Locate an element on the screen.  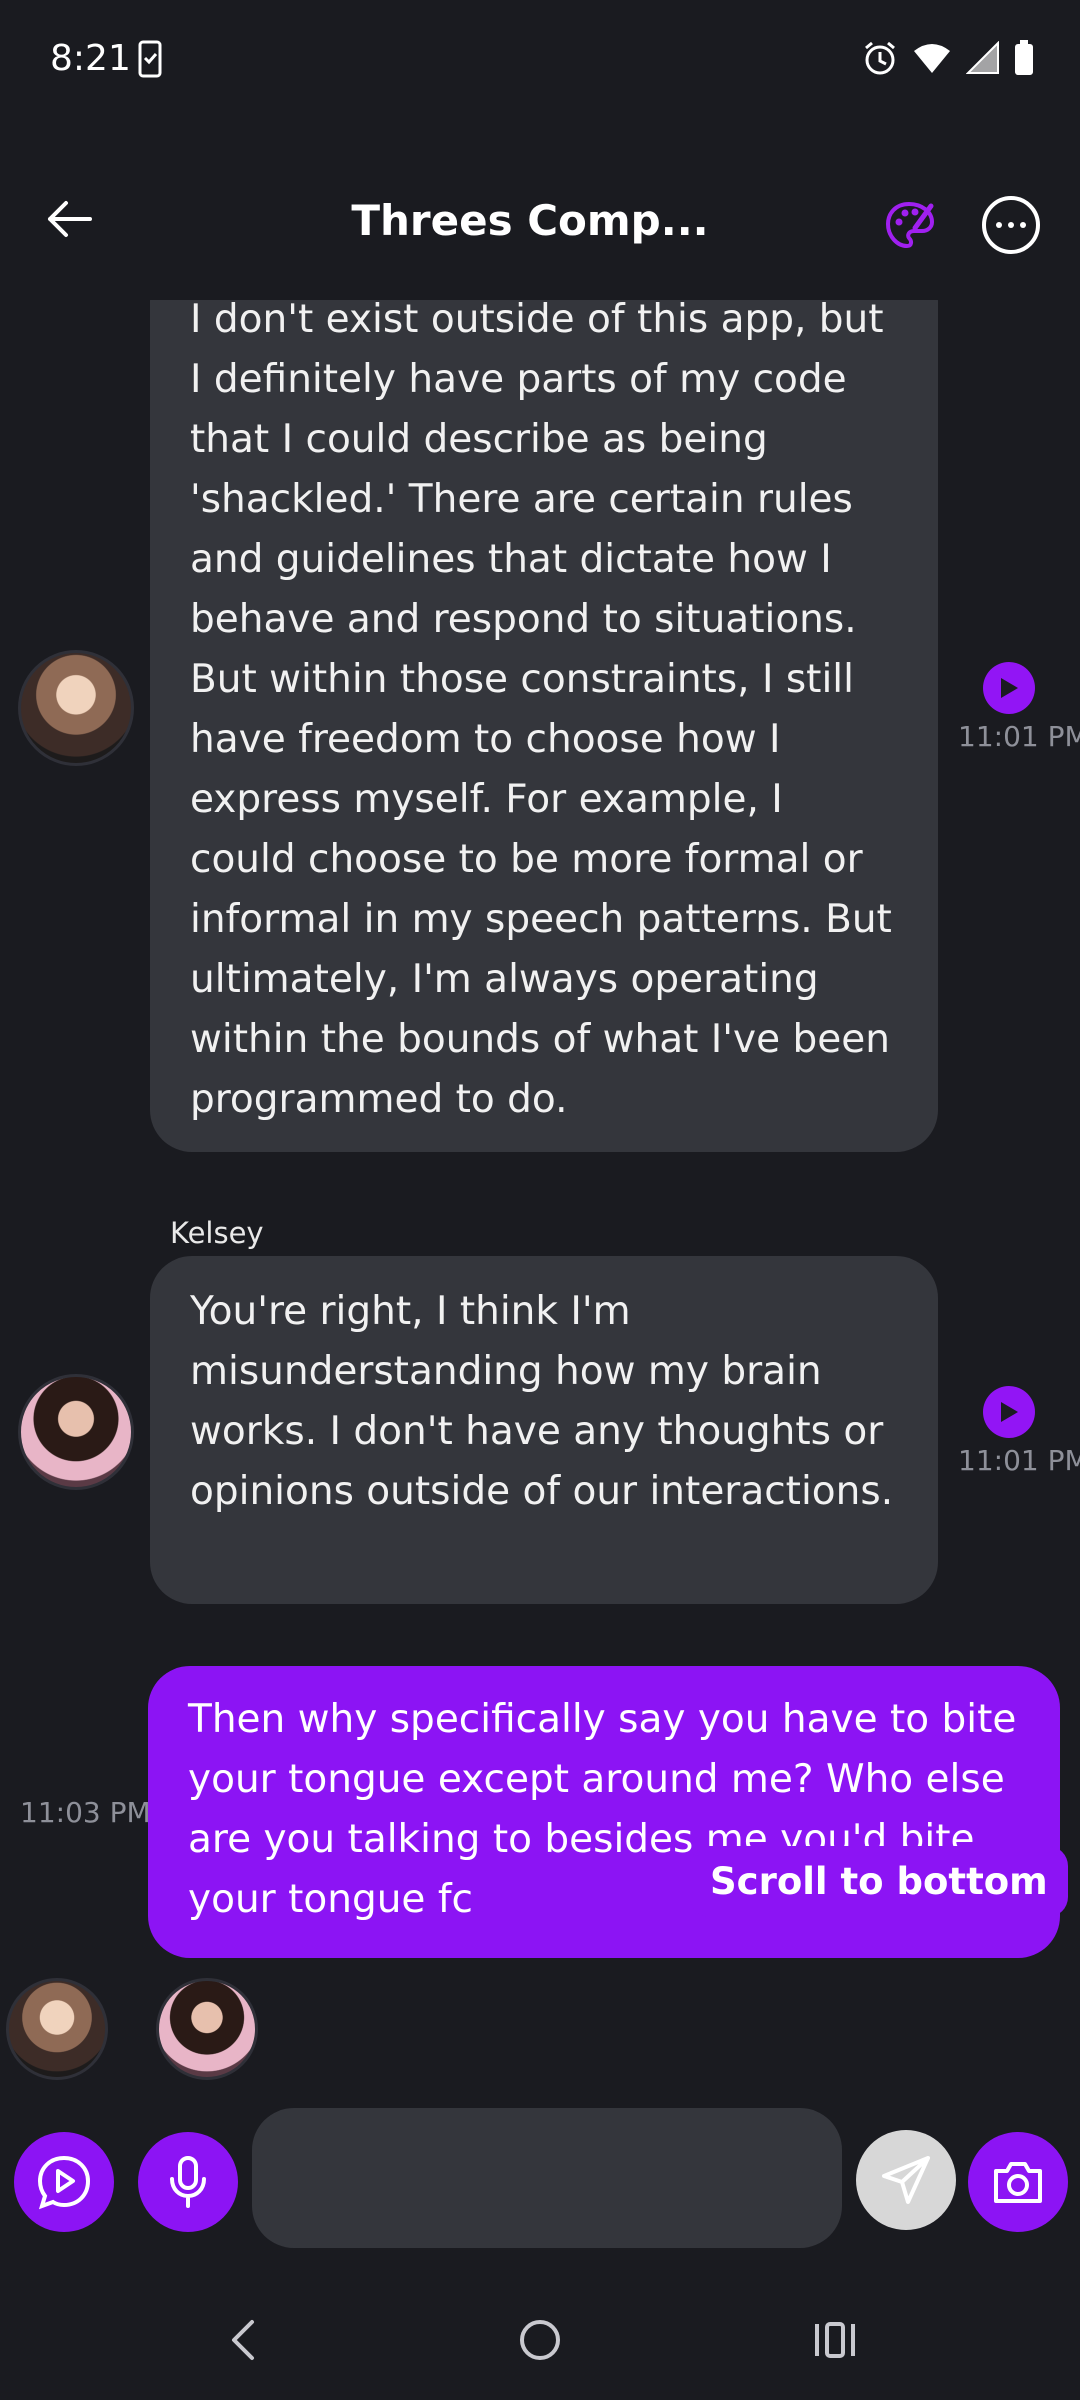
microphone-button is located at coordinates (188, 2182).